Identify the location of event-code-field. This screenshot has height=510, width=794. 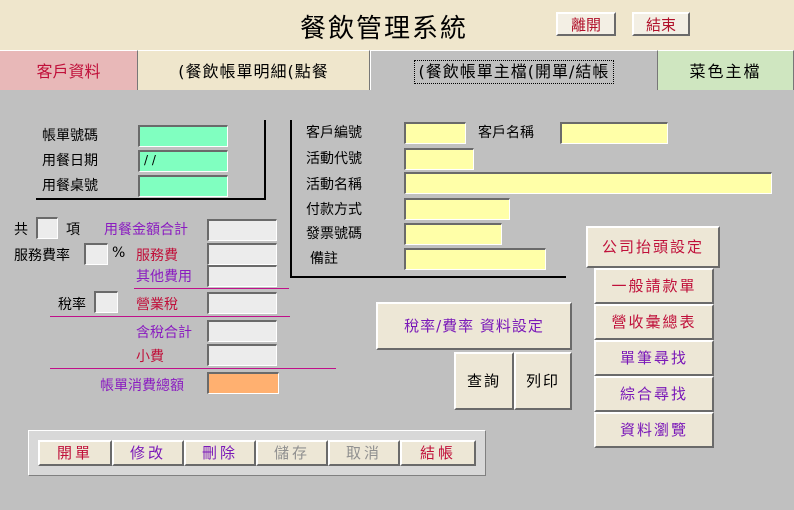
(439, 159).